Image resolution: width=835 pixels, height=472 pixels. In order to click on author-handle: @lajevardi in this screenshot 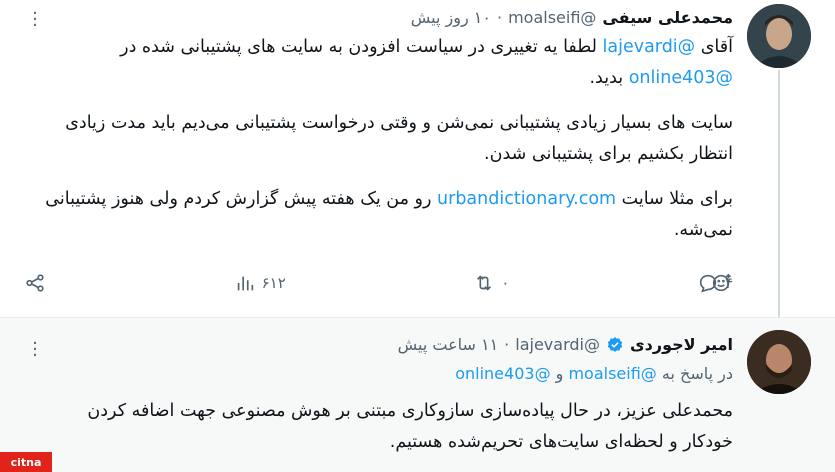, I will do `click(557, 344)`.